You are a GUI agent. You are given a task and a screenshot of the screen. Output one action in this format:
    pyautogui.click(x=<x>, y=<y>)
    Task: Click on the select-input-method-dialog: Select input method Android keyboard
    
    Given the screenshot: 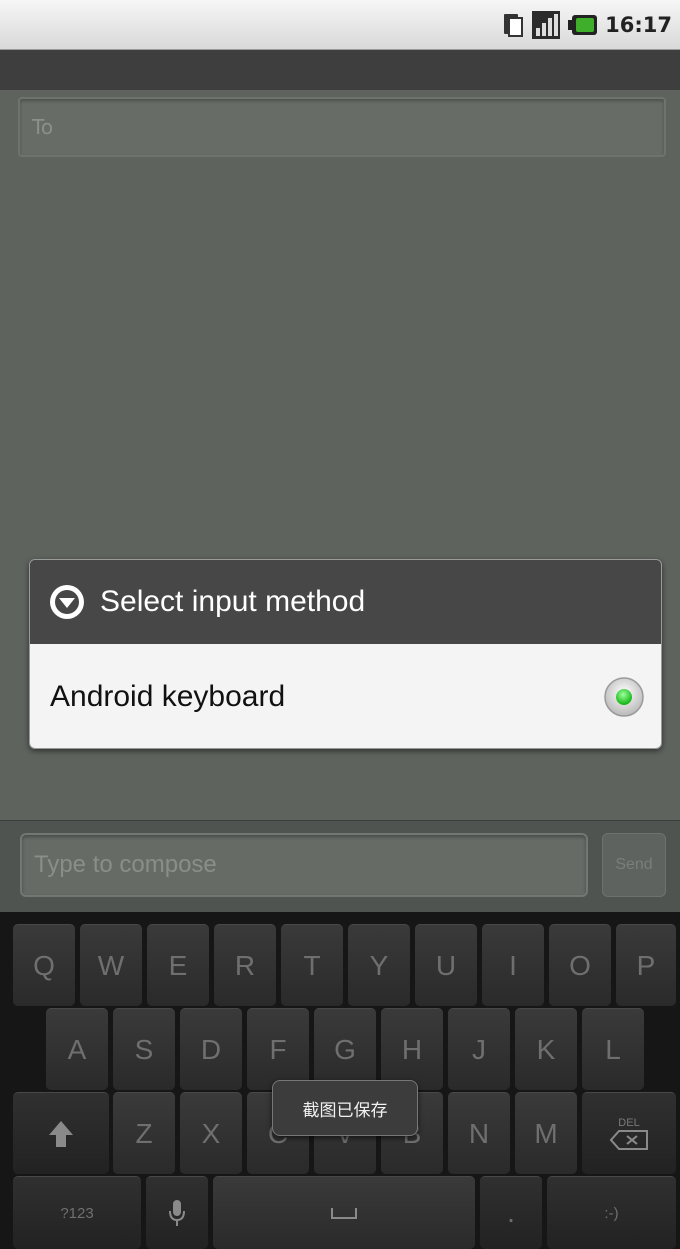 What is the action you would take?
    pyautogui.click(x=345, y=654)
    